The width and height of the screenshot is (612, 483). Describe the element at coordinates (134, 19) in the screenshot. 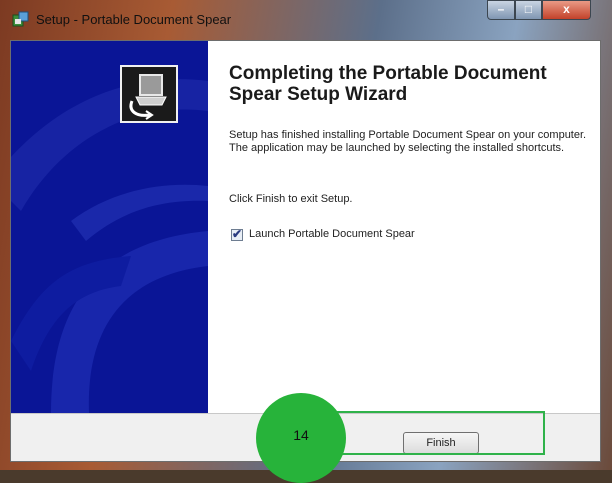

I see `window-title: Setup - Portable Document Spear` at that location.